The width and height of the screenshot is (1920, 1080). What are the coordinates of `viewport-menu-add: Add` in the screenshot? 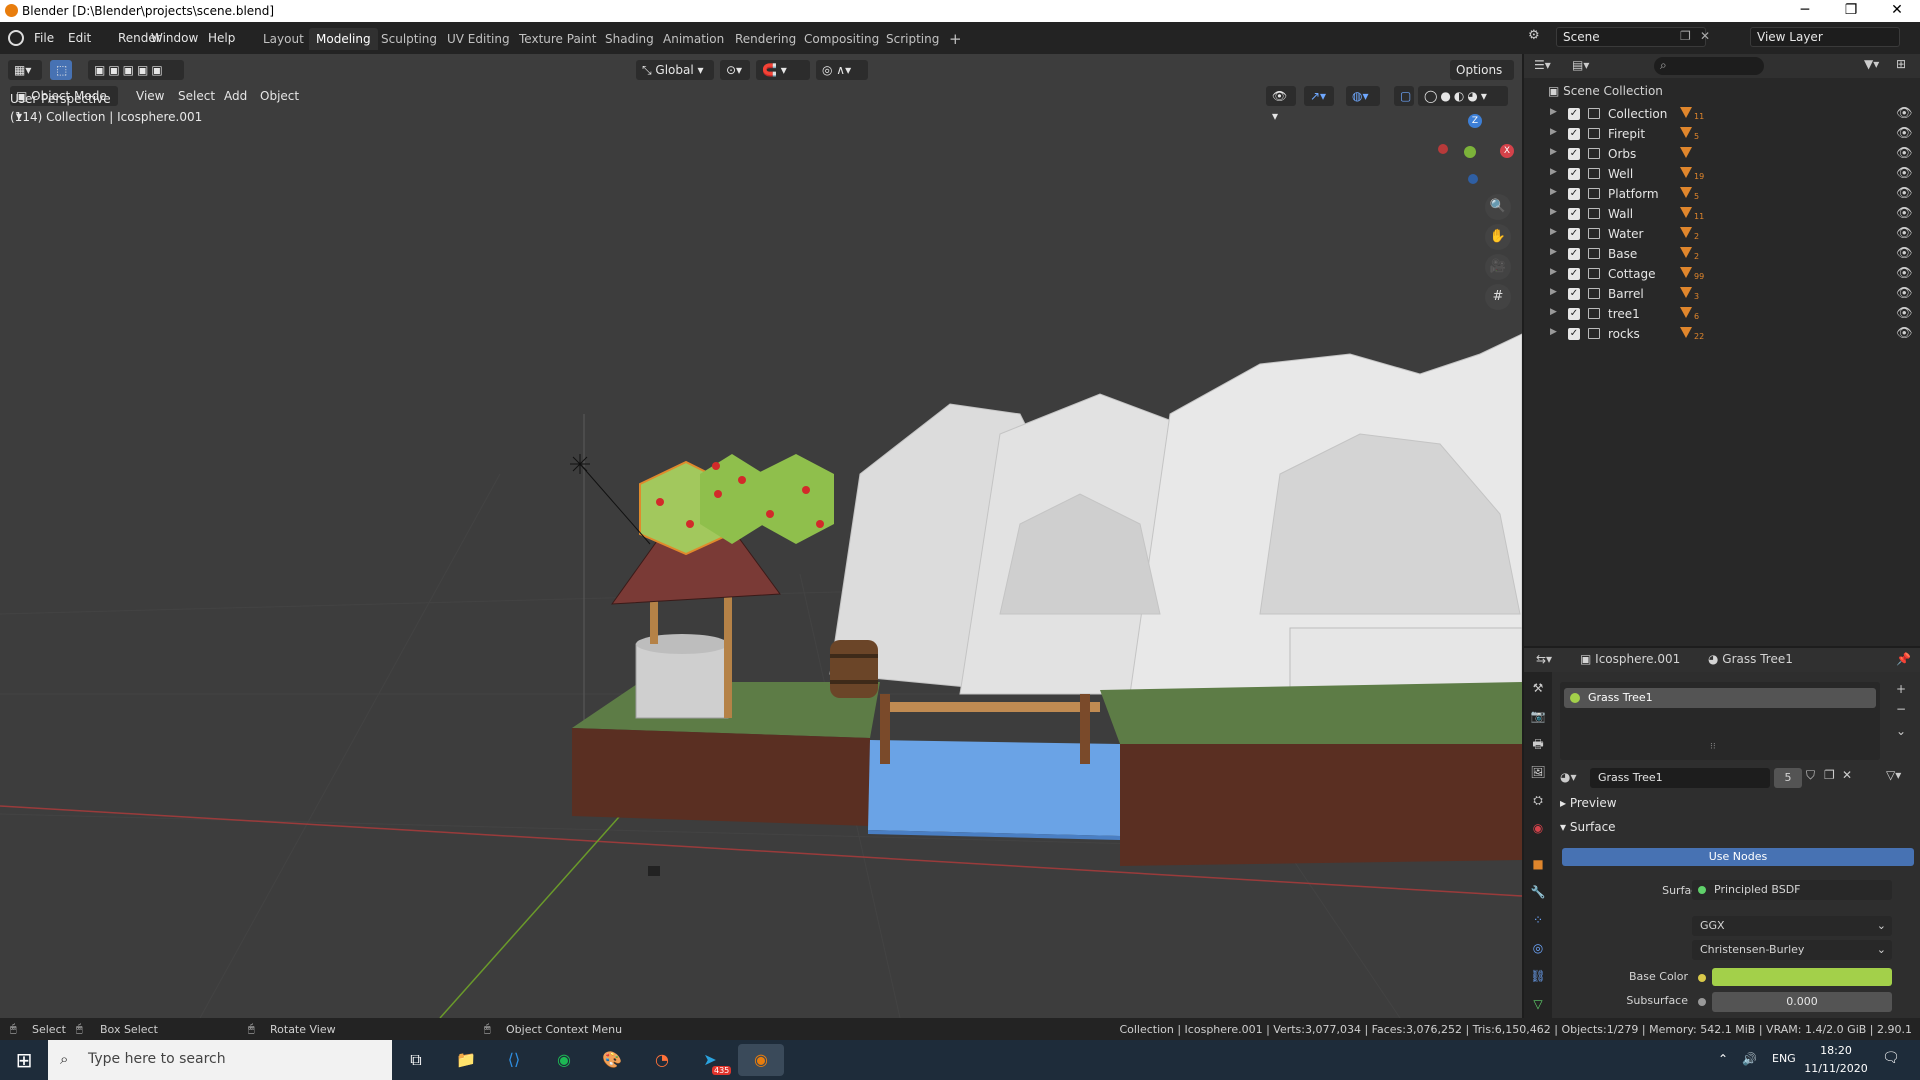 It's located at (235, 96).